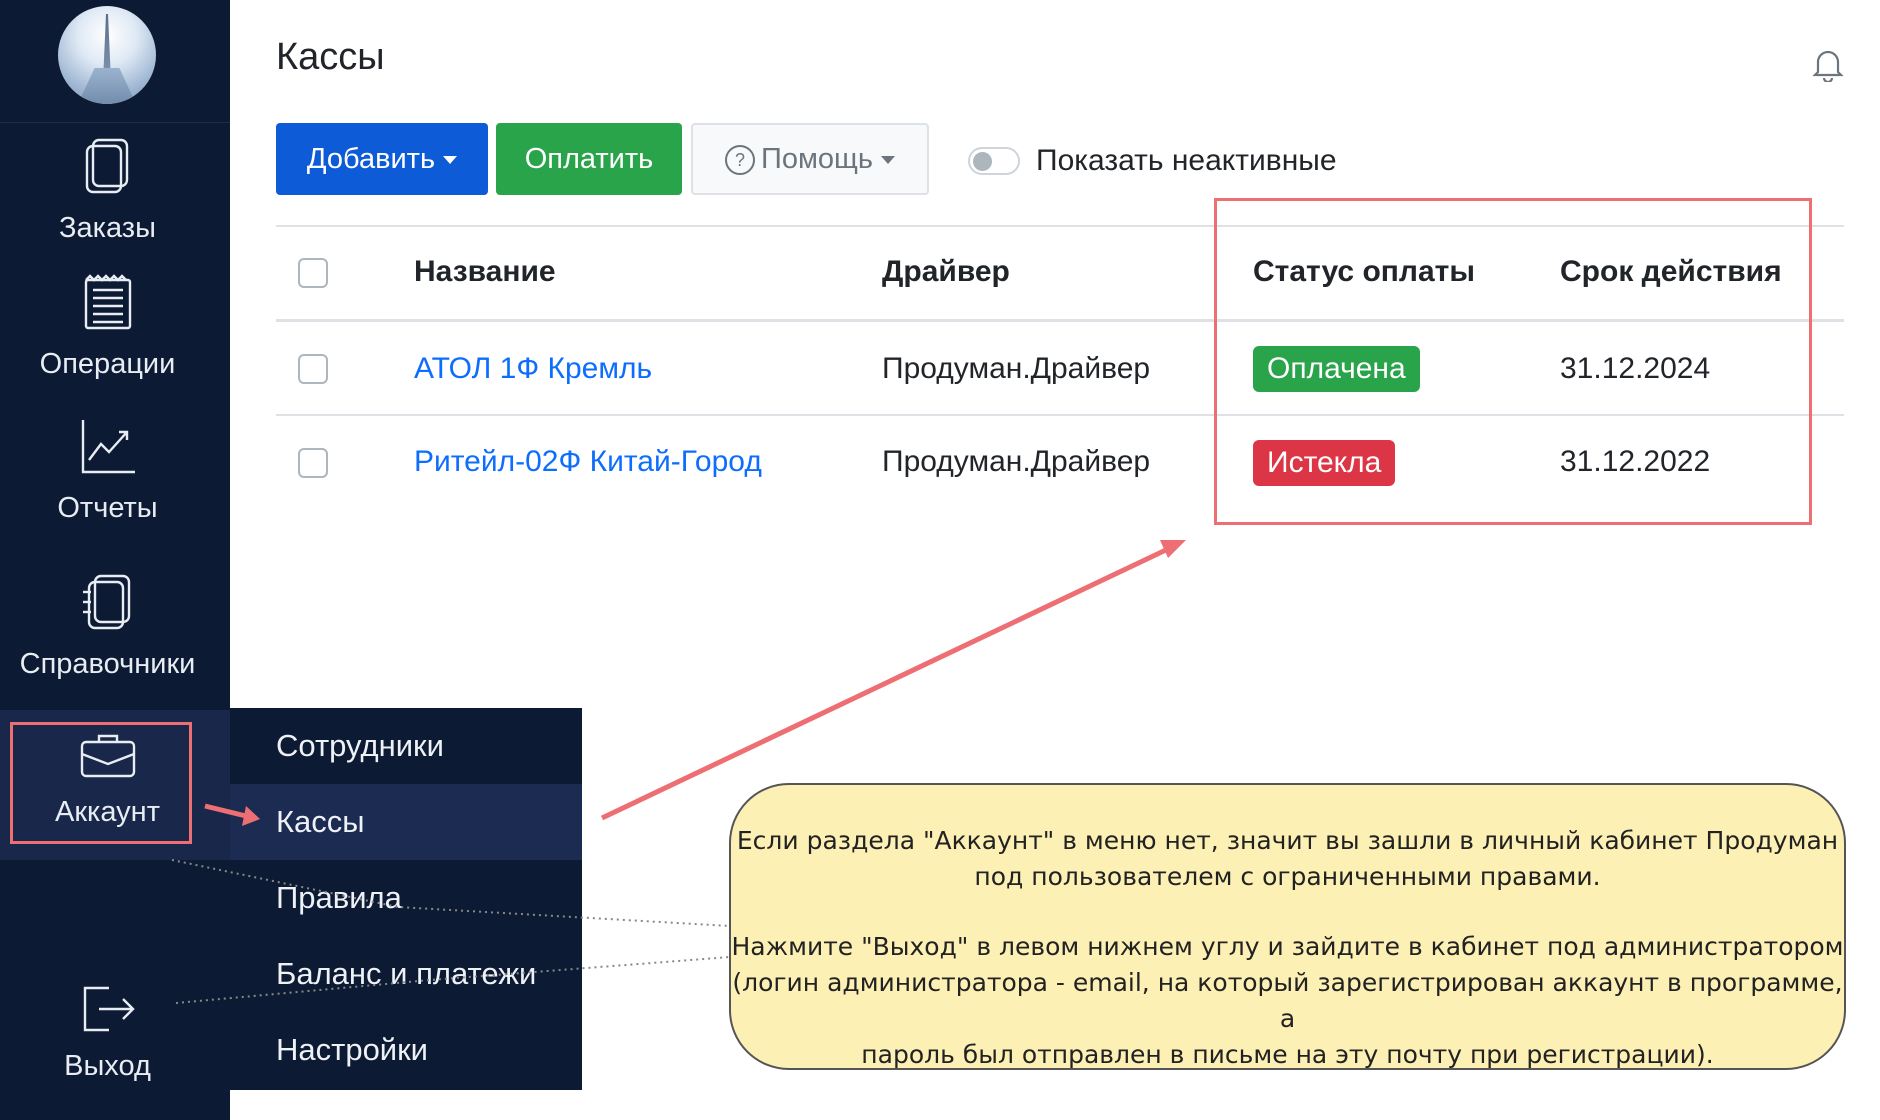 This screenshot has width=1880, height=1120. Describe the element at coordinates (225, 811) in the screenshot. I see `account-arrow-line` at that location.